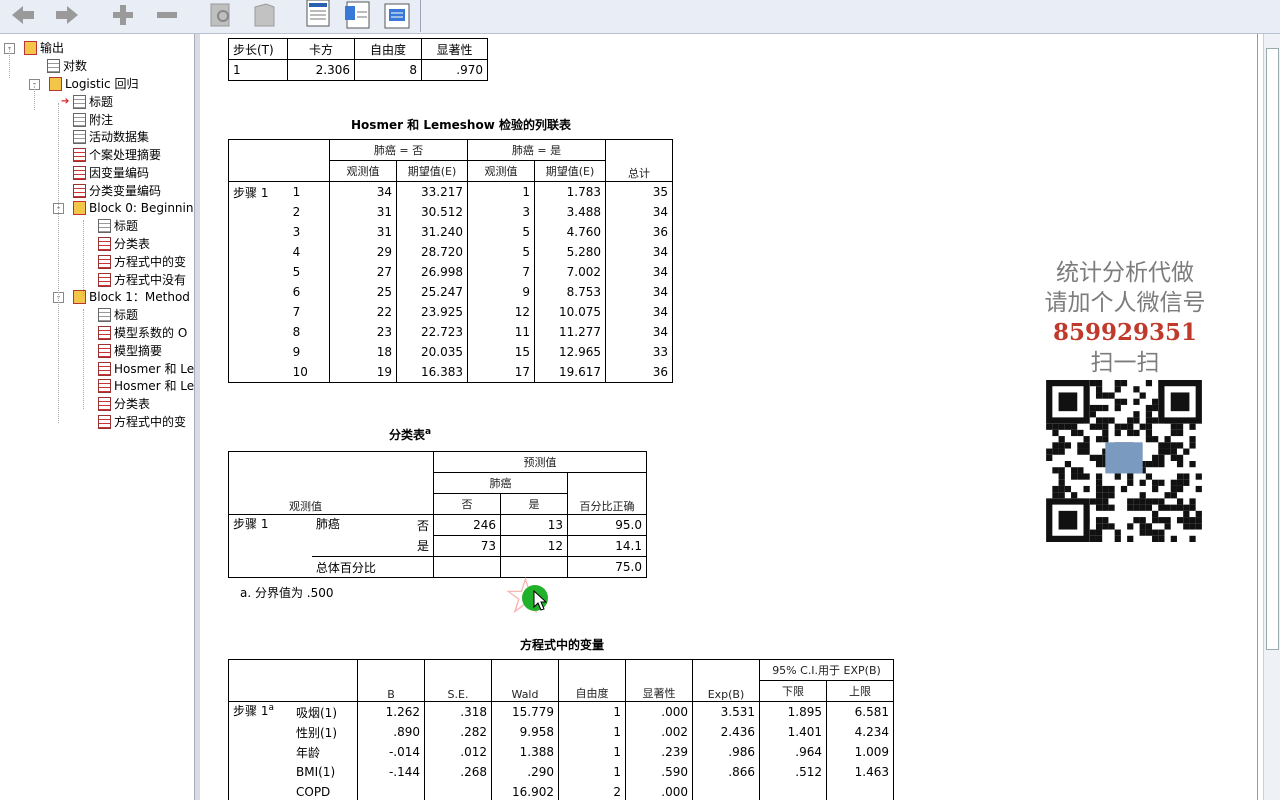 This screenshot has height=800, width=1280. I want to click on outline-item: 模型系数的 O, so click(142, 332).